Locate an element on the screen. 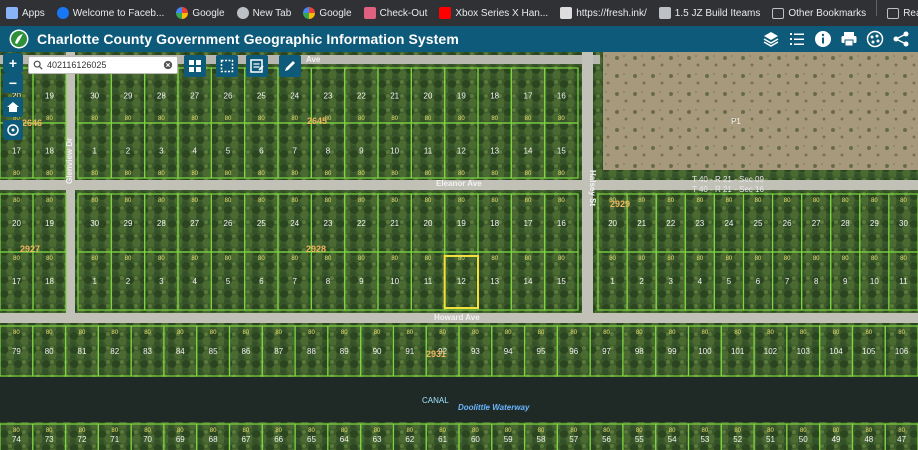 This screenshot has width=918, height=450. list-icon is located at coordinates (797, 39).